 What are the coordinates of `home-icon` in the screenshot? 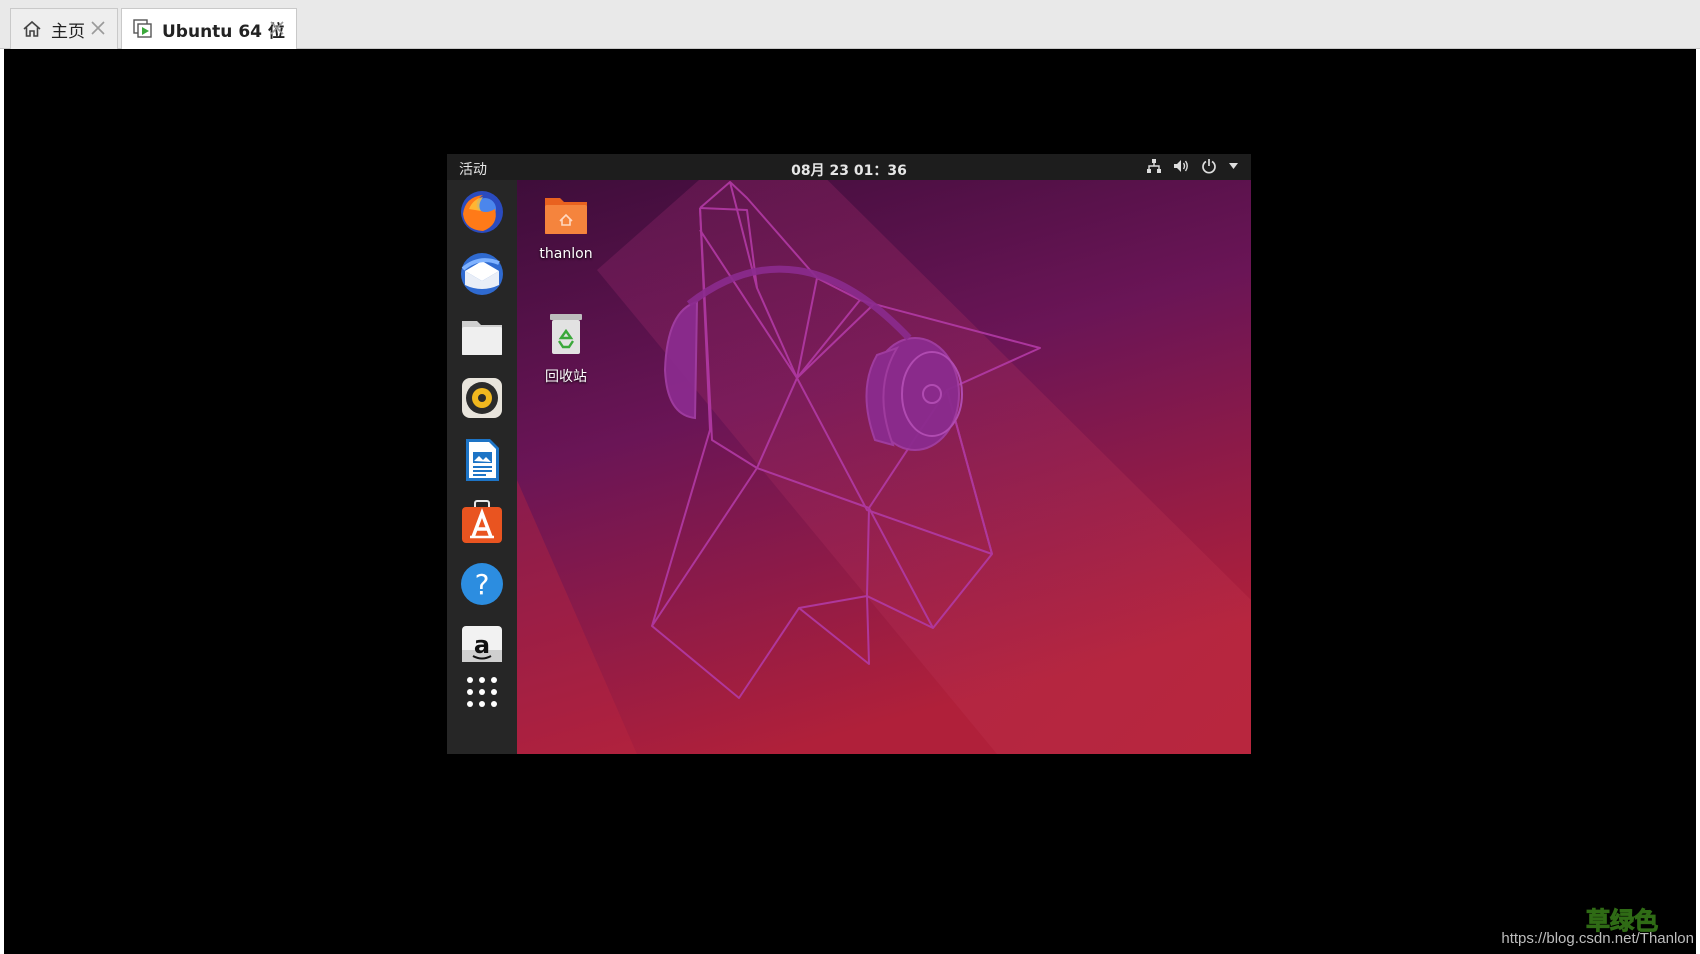 It's located at (32, 29).